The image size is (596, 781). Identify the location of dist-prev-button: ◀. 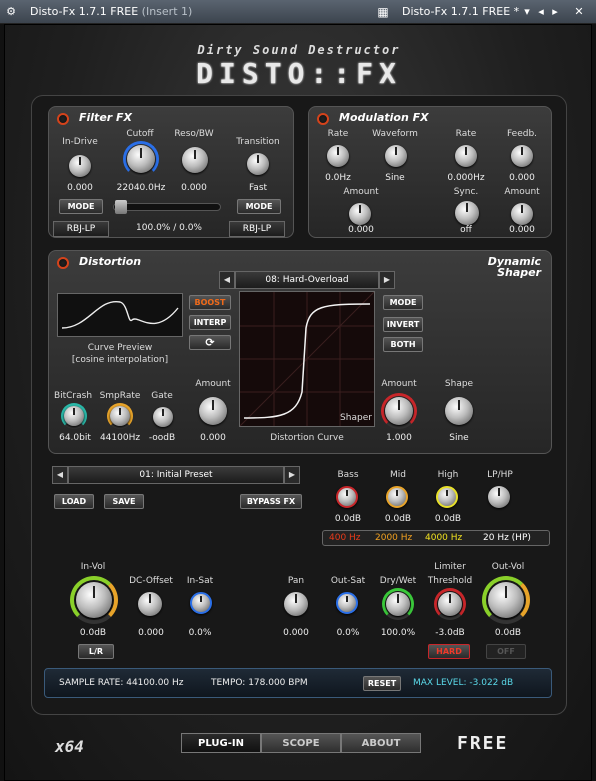
(227, 280).